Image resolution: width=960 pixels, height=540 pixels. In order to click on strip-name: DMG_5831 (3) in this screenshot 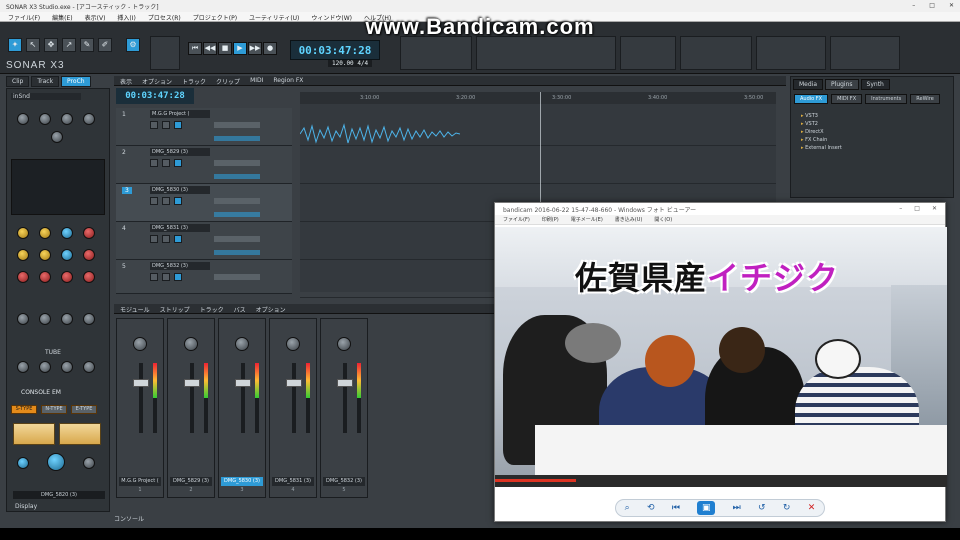, I will do `click(293, 481)`.